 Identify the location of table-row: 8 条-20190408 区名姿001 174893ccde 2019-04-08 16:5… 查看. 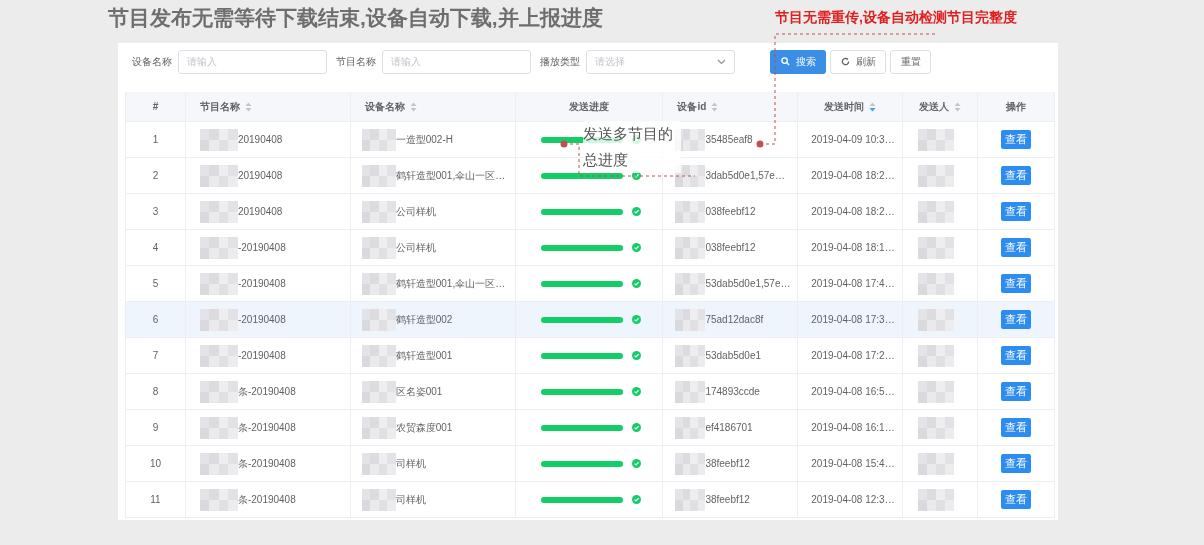
(590, 392).